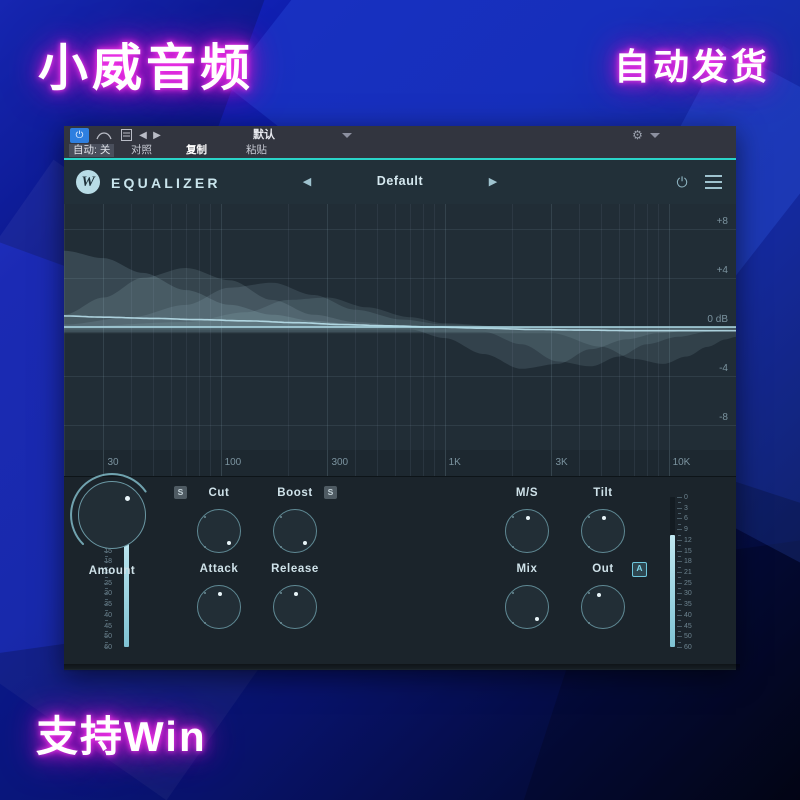 This screenshot has height=800, width=800. What do you see at coordinates (92, 150) in the screenshot?
I see `host-automation-status: 自动: 关` at bounding box center [92, 150].